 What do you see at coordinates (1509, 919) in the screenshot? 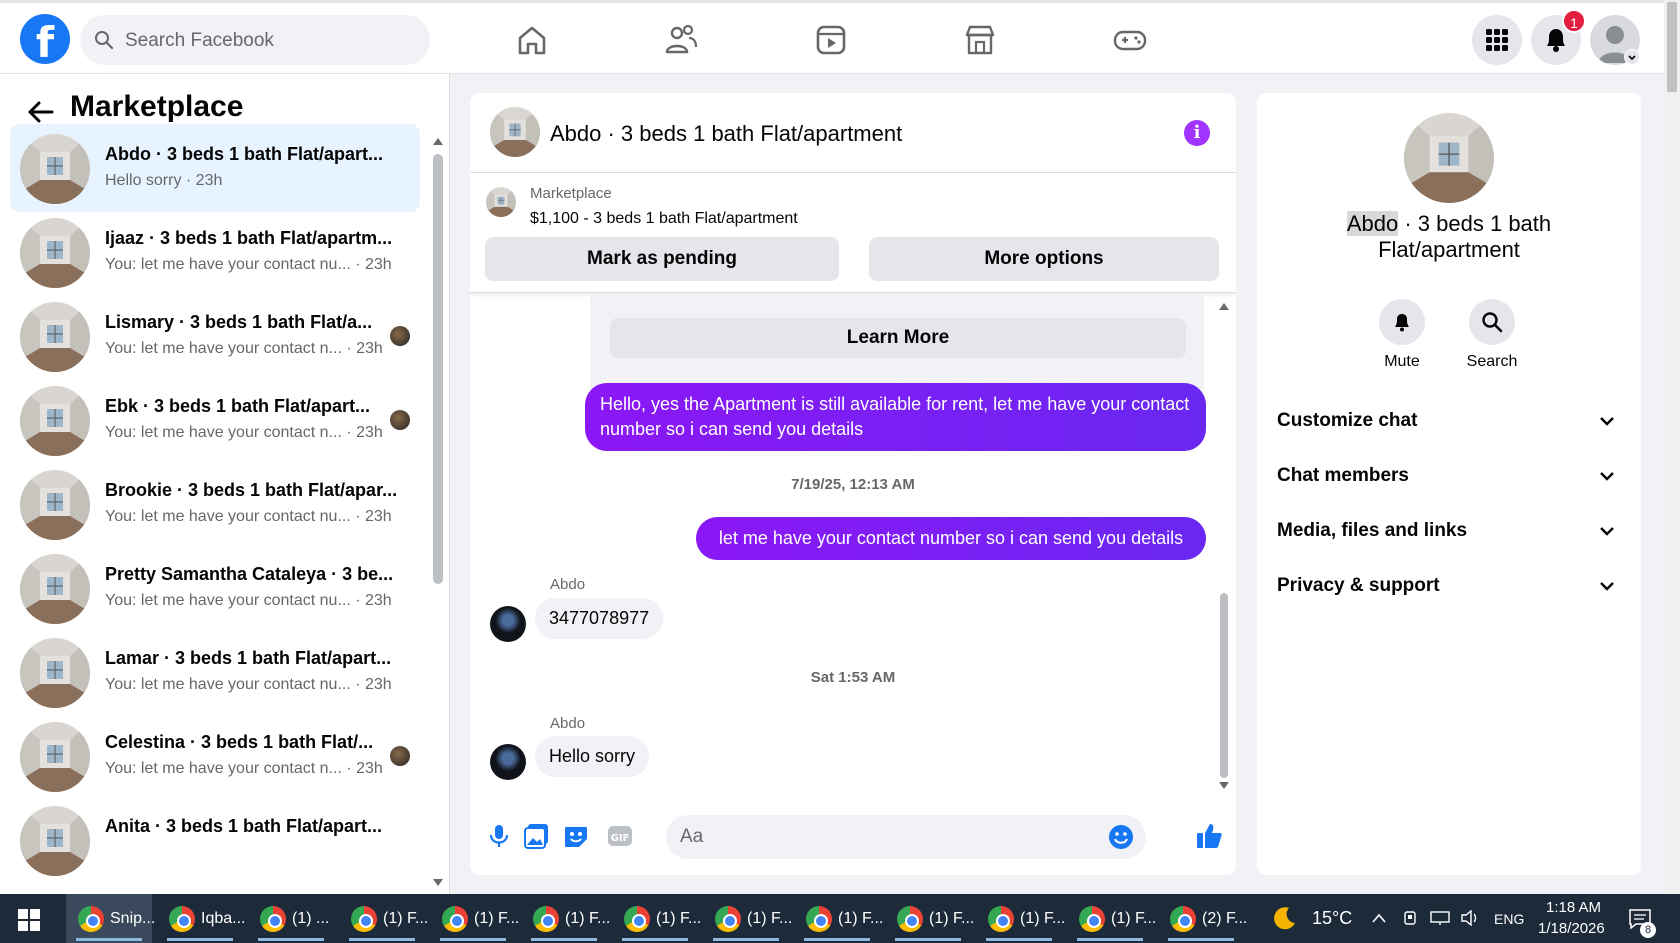
I see `language-indicator: ENG` at bounding box center [1509, 919].